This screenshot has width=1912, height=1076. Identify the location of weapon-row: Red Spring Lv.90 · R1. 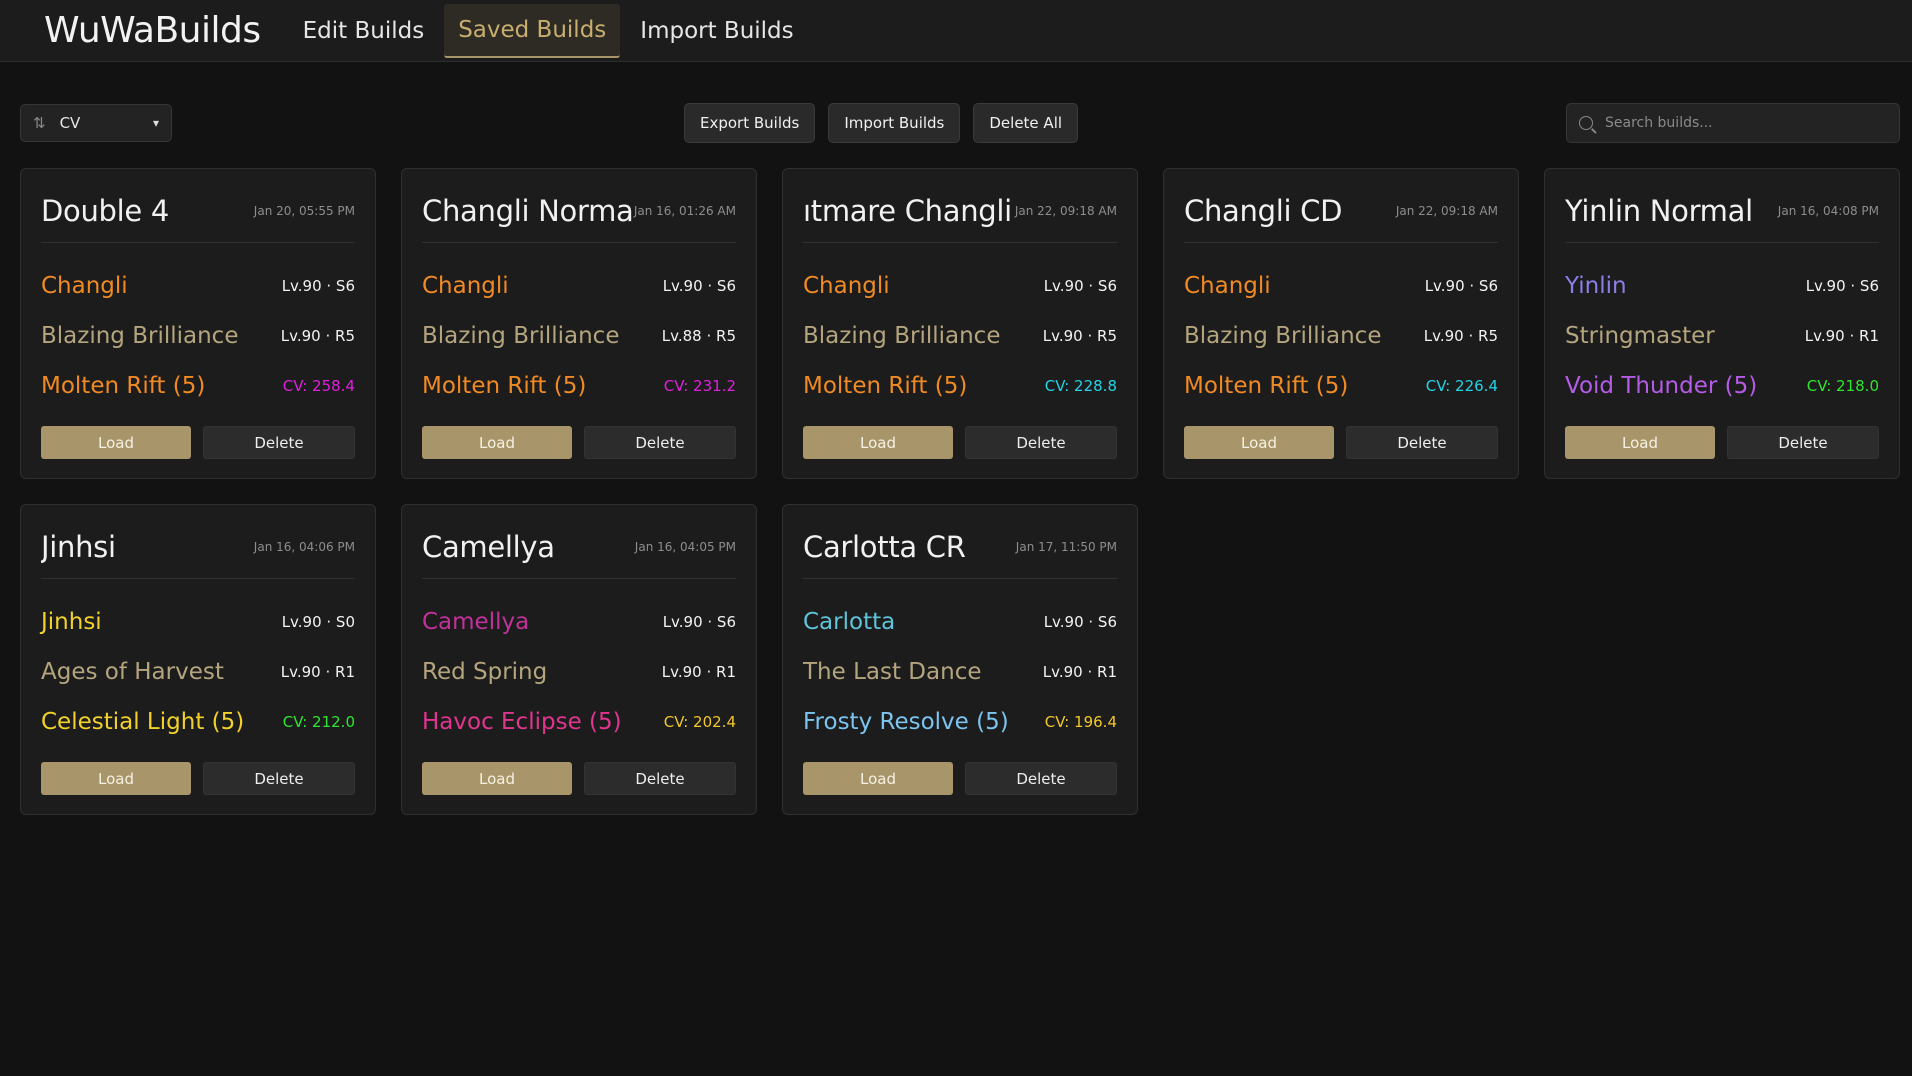
(579, 672).